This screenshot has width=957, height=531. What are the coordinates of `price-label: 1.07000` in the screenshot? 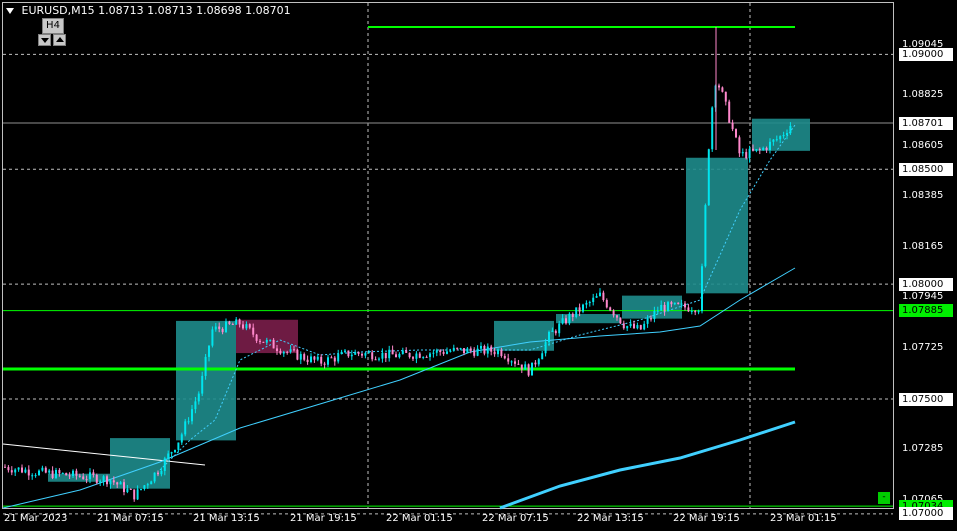 It's located at (926, 514).